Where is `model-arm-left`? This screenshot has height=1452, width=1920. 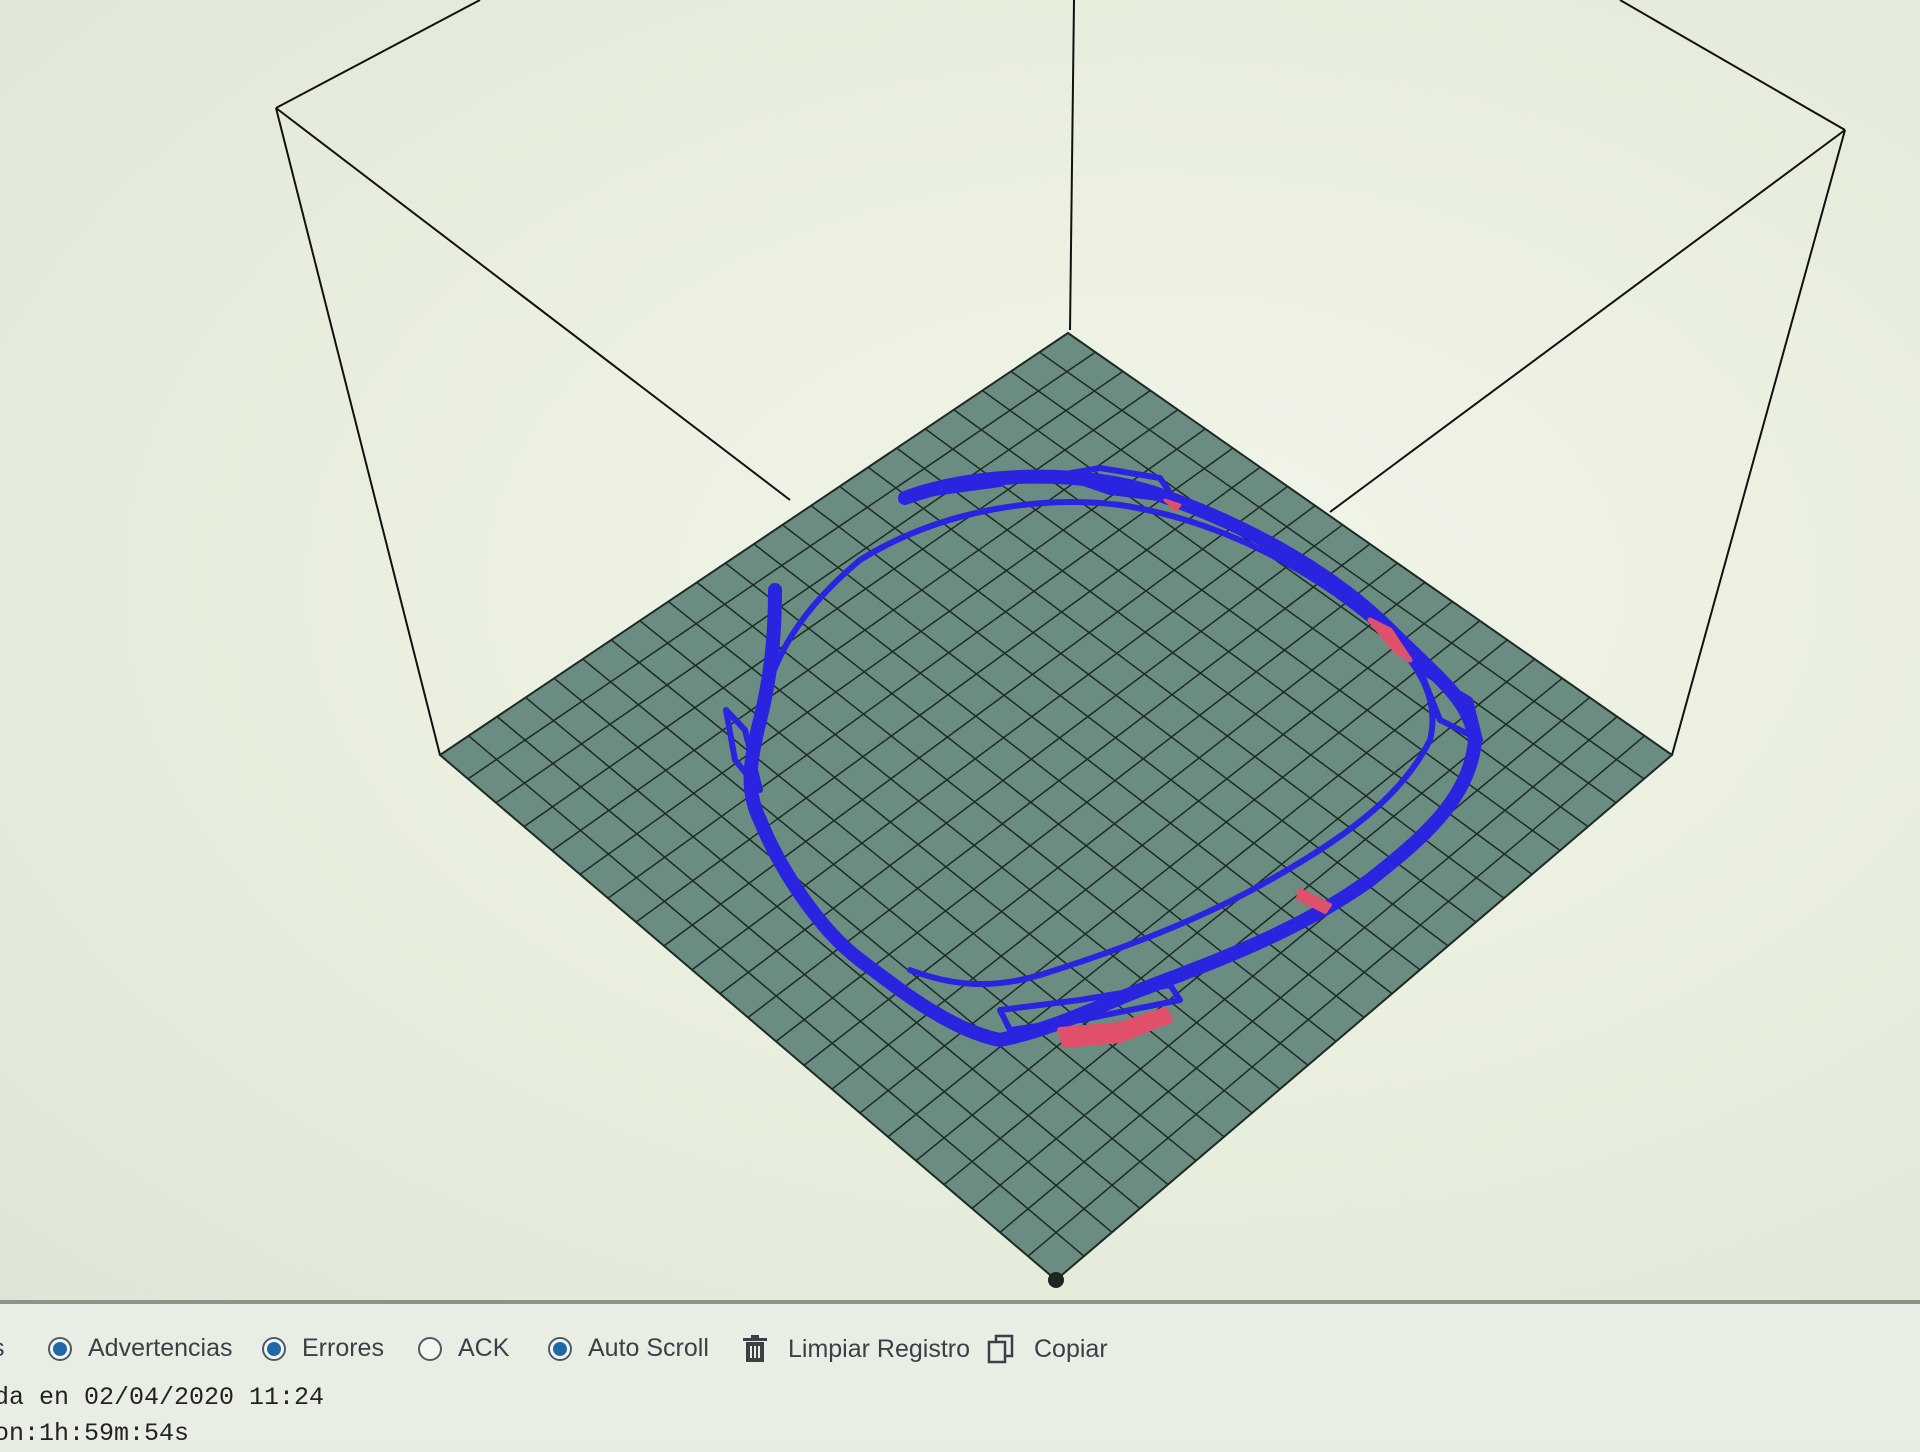 model-arm-left is located at coordinates (774, 589).